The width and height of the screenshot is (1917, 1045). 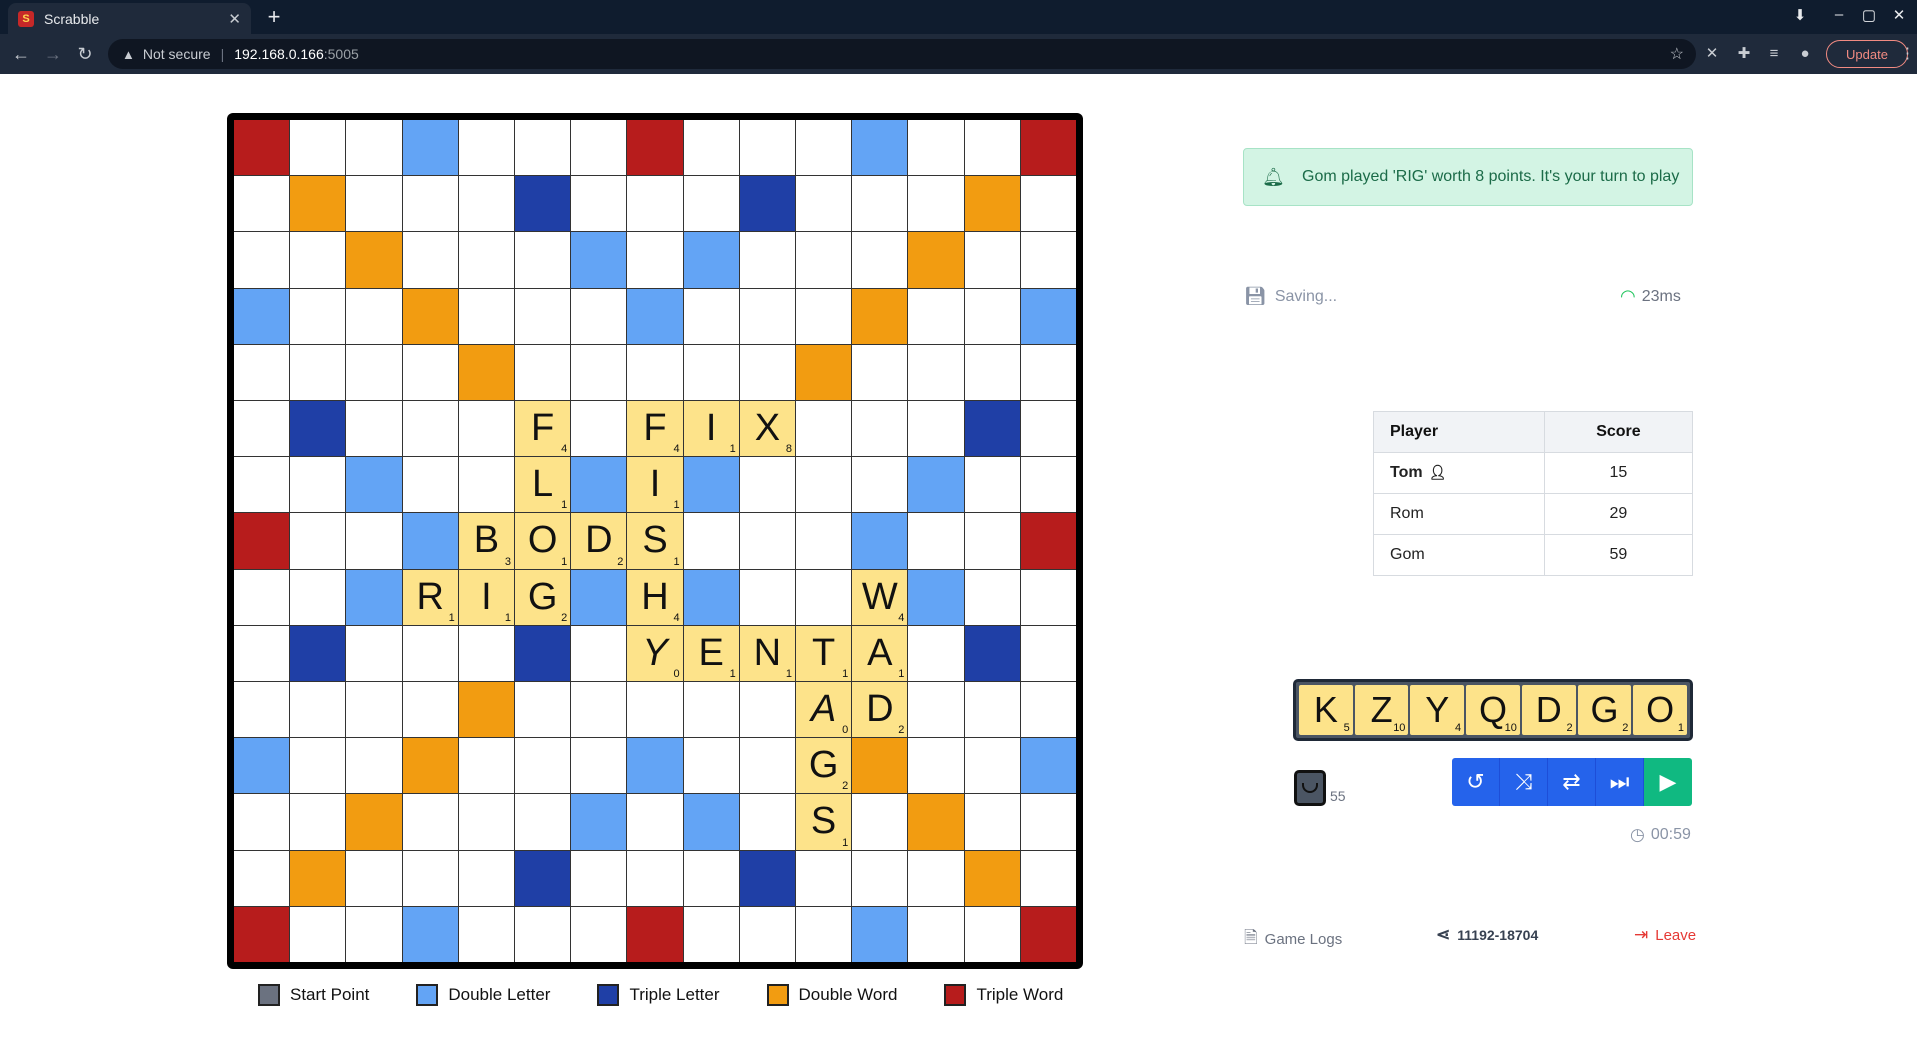 What do you see at coordinates (880, 653) in the screenshot?
I see `board-tile: A1` at bounding box center [880, 653].